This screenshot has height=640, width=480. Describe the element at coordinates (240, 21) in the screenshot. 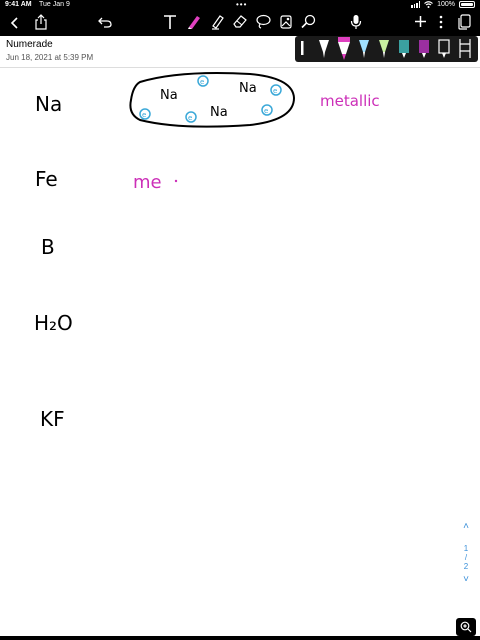

I see `eraser-icon` at that location.